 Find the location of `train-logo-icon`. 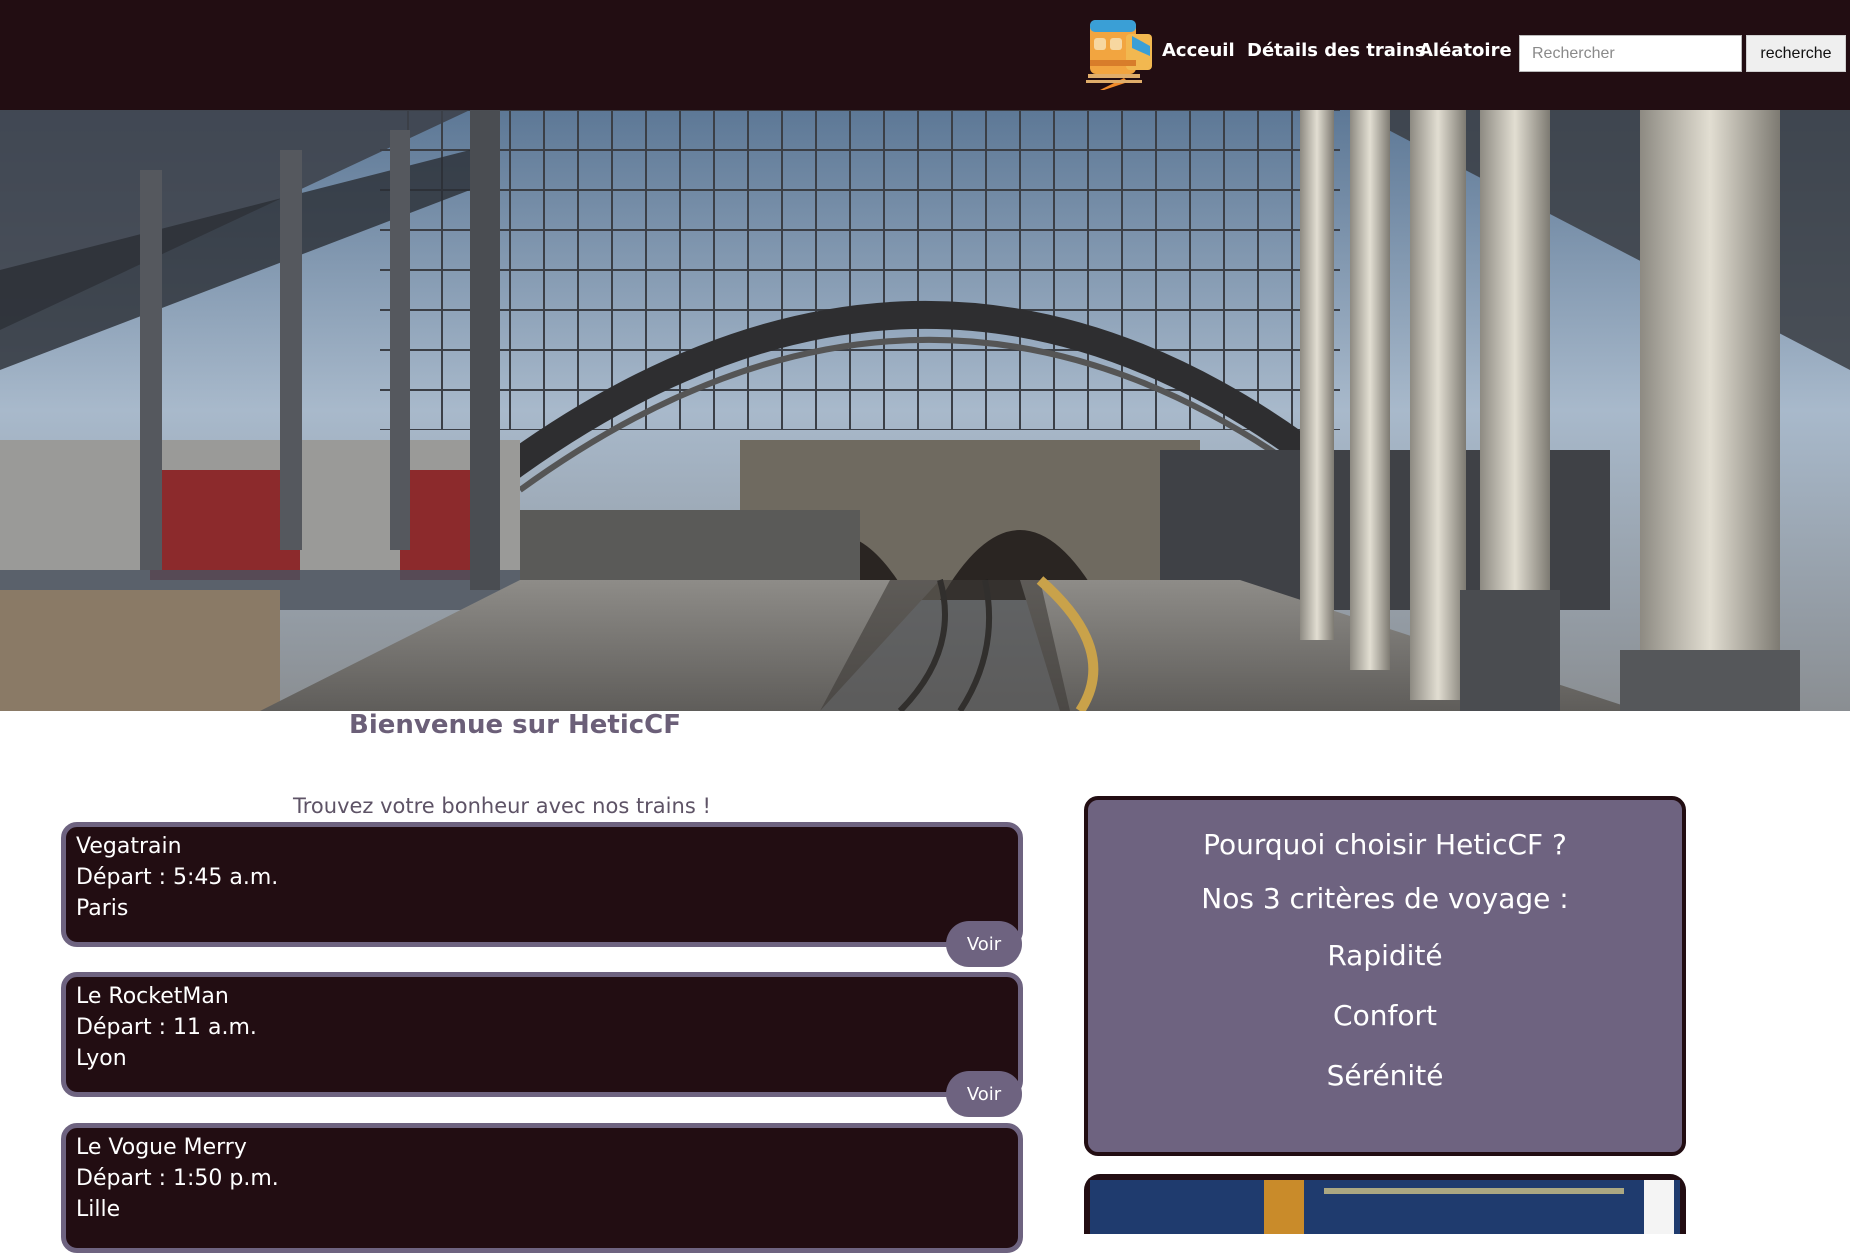

train-logo-icon is located at coordinates (1121, 53).